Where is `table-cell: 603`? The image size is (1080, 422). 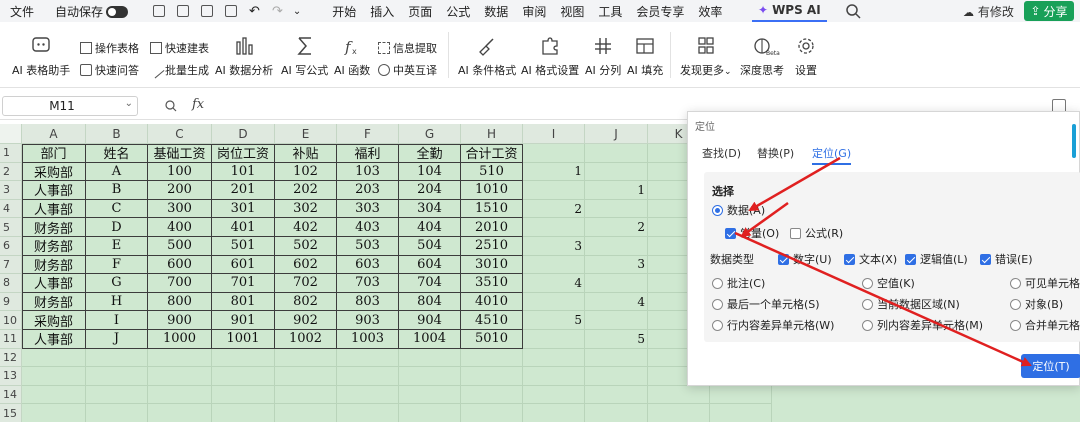 table-cell: 603 is located at coordinates (368, 265).